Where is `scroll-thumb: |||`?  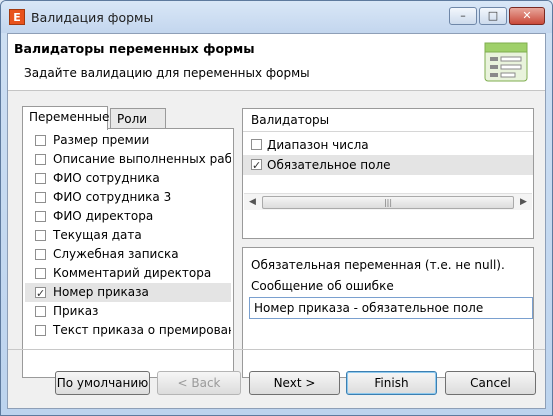
scroll-thumb: ||| is located at coordinates (388, 202).